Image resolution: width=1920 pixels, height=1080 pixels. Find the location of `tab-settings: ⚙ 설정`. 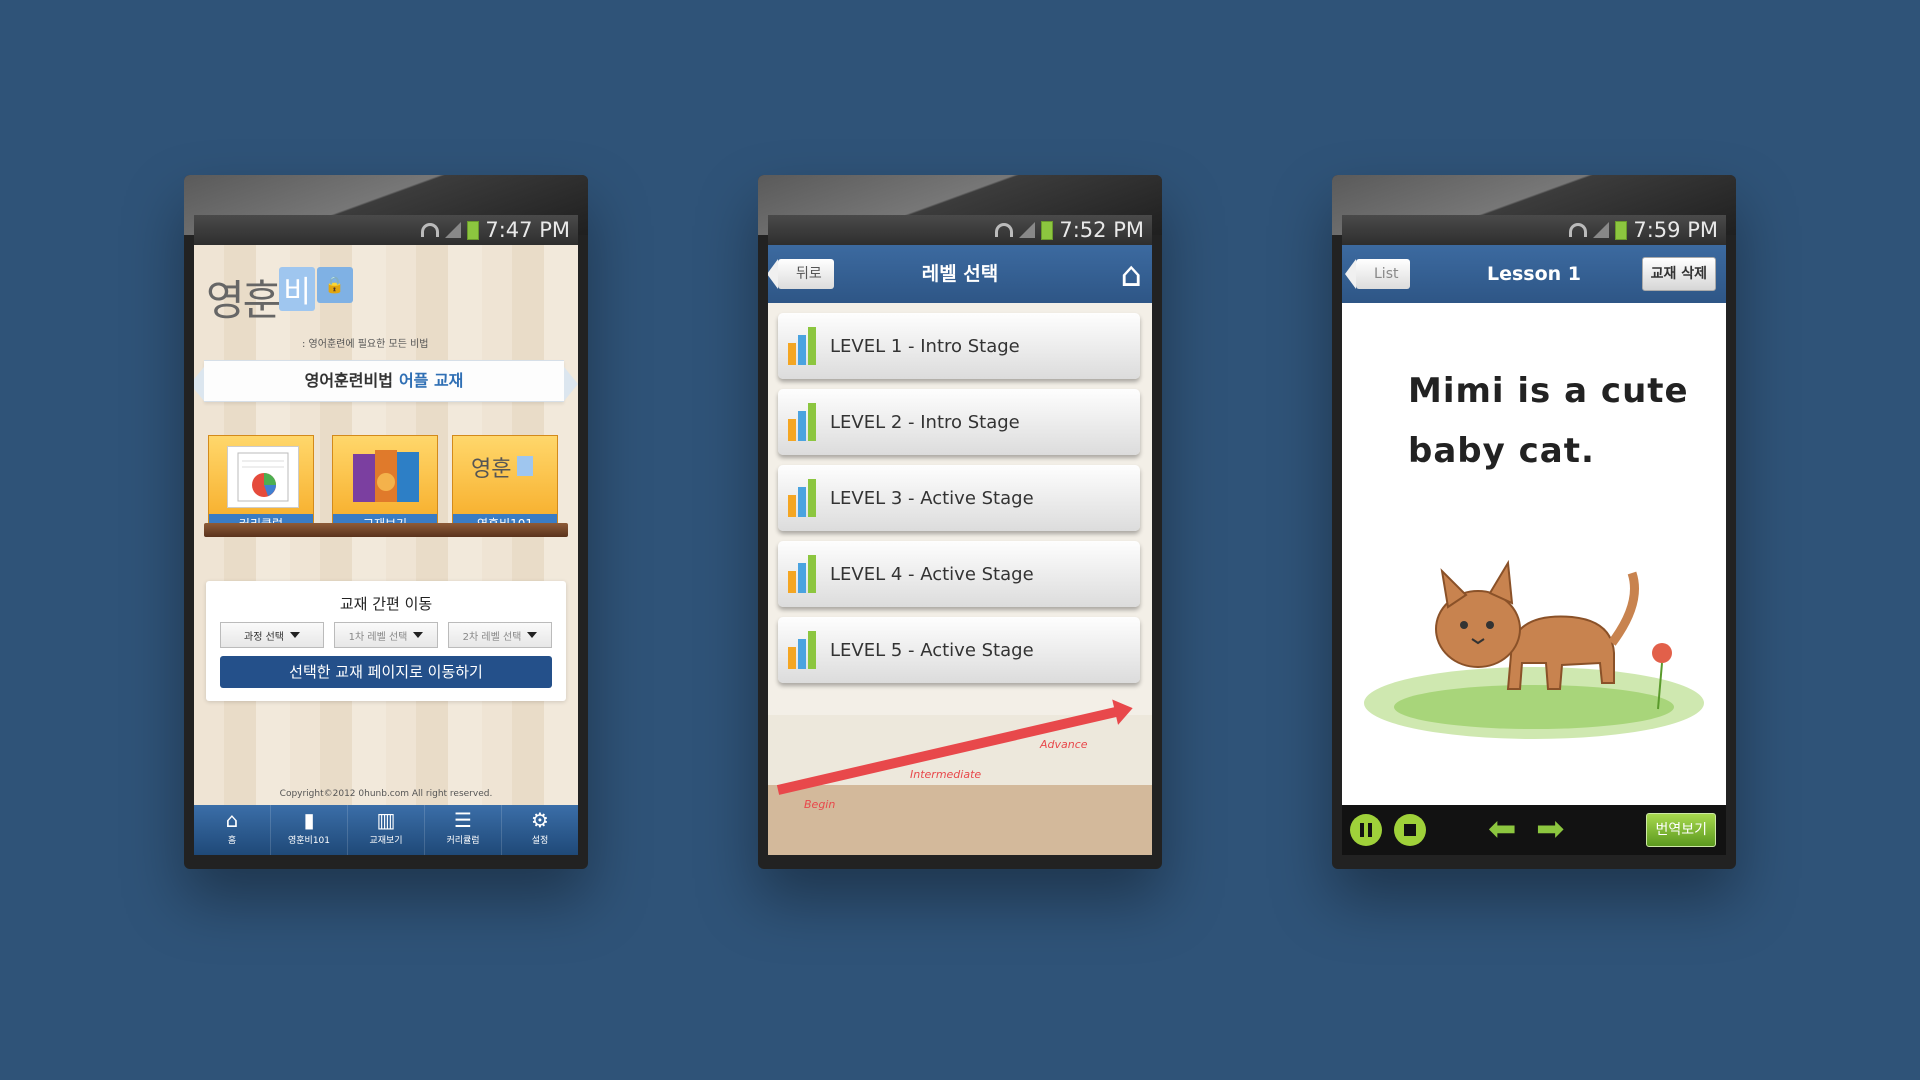

tab-settings: ⚙ 설정 is located at coordinates (540, 830).